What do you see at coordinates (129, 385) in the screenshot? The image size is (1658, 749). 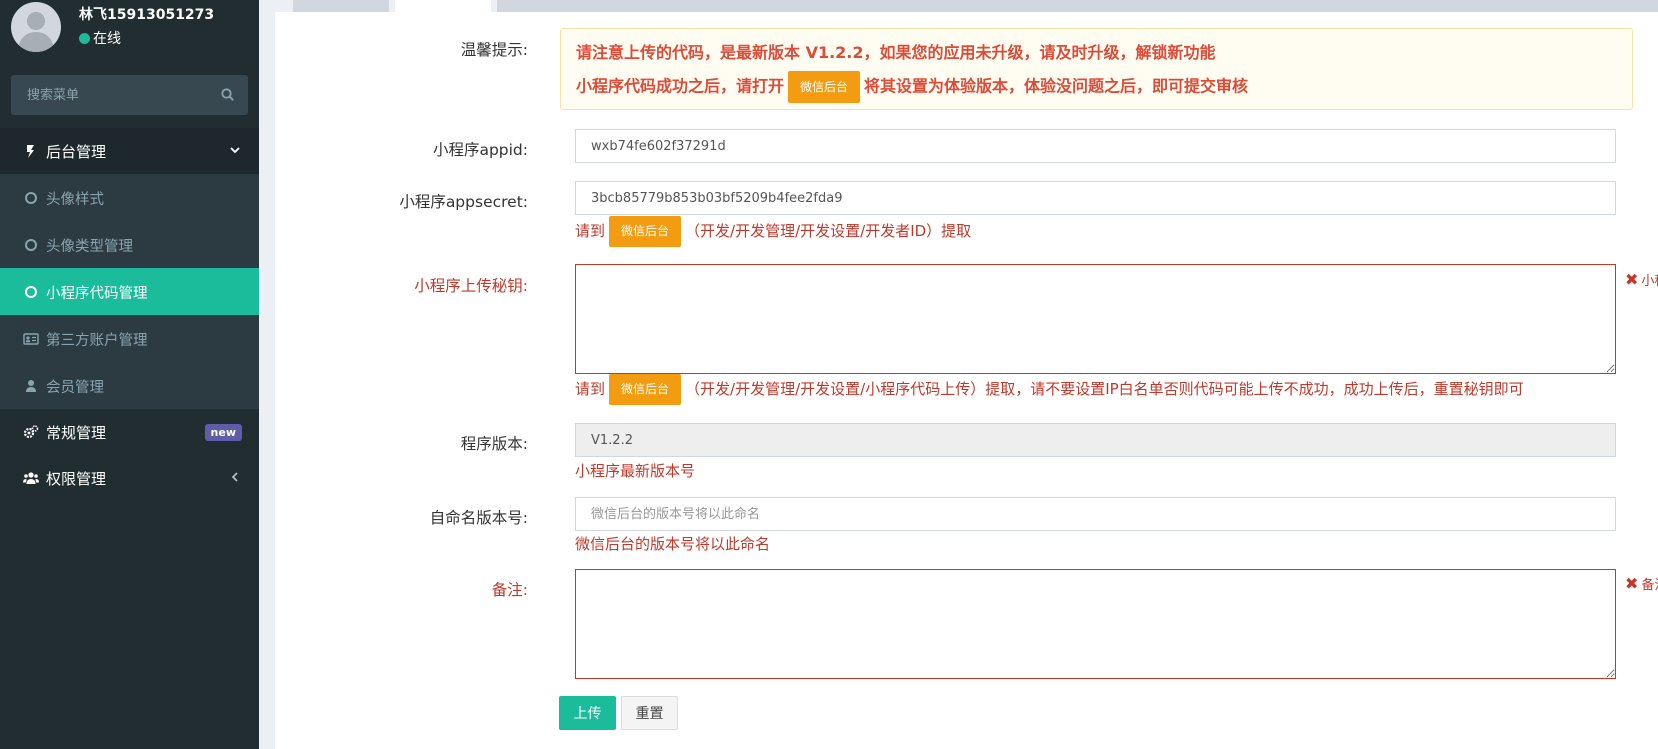 I see `sidebar-item-members: 会员管理` at bounding box center [129, 385].